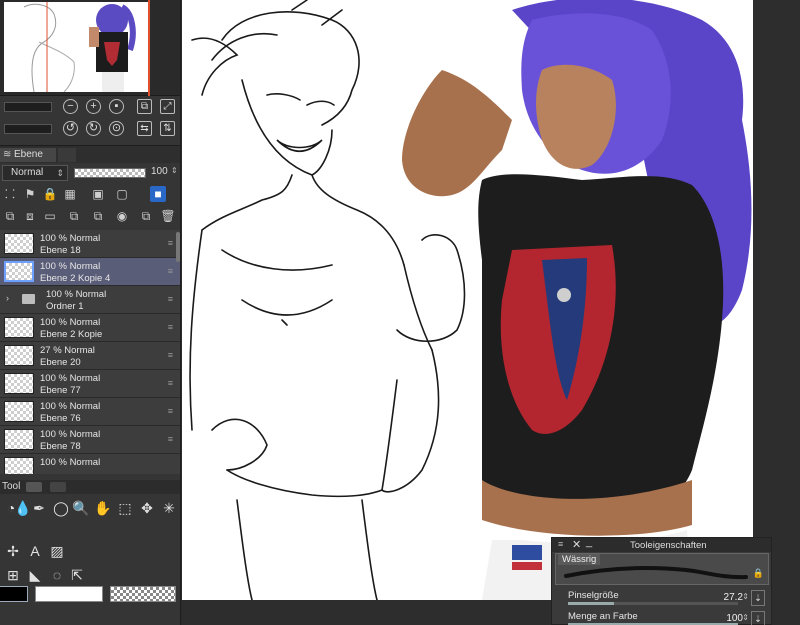 The height and width of the screenshot is (625, 800). I want to click on brush-preview: Wässrig 🔒, so click(662, 569).